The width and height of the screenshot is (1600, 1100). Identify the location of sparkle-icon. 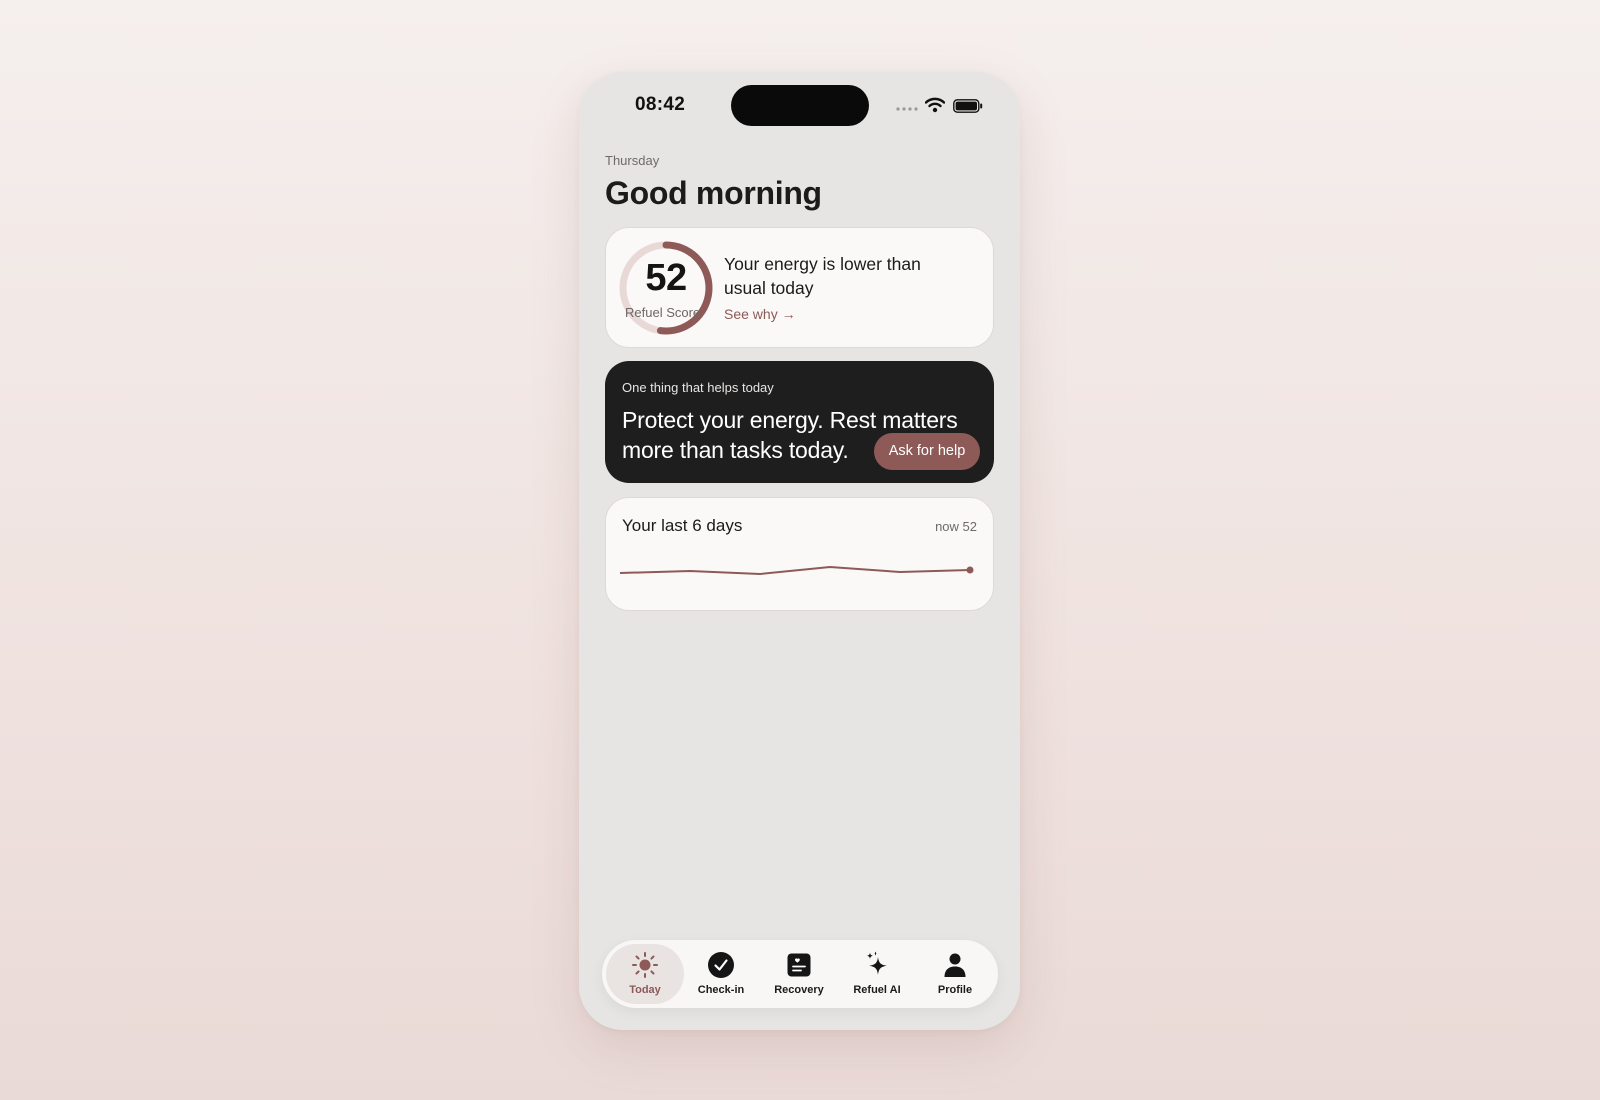
(876, 963).